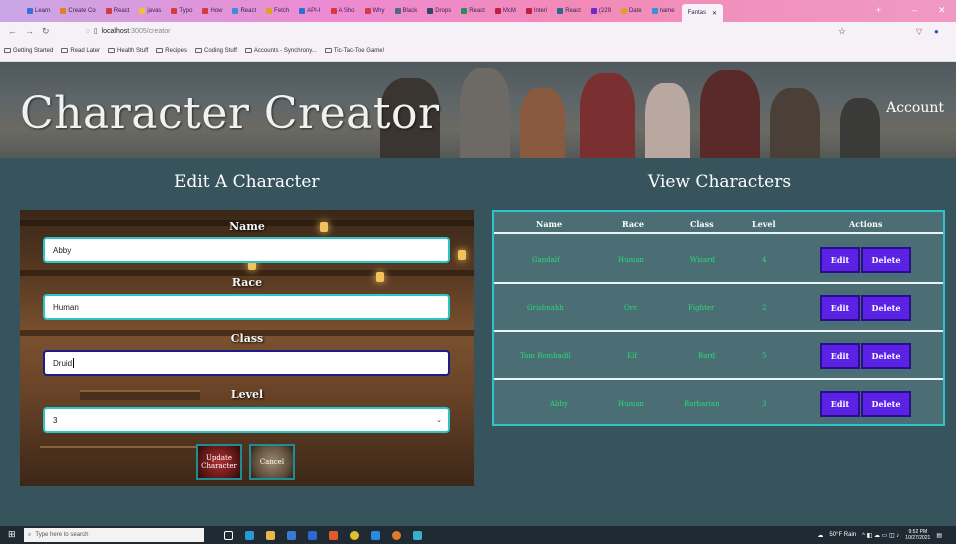 Image resolution: width=956 pixels, height=544 pixels. Describe the element at coordinates (820, 535) in the screenshot. I see `weather-icon: ☁` at that location.